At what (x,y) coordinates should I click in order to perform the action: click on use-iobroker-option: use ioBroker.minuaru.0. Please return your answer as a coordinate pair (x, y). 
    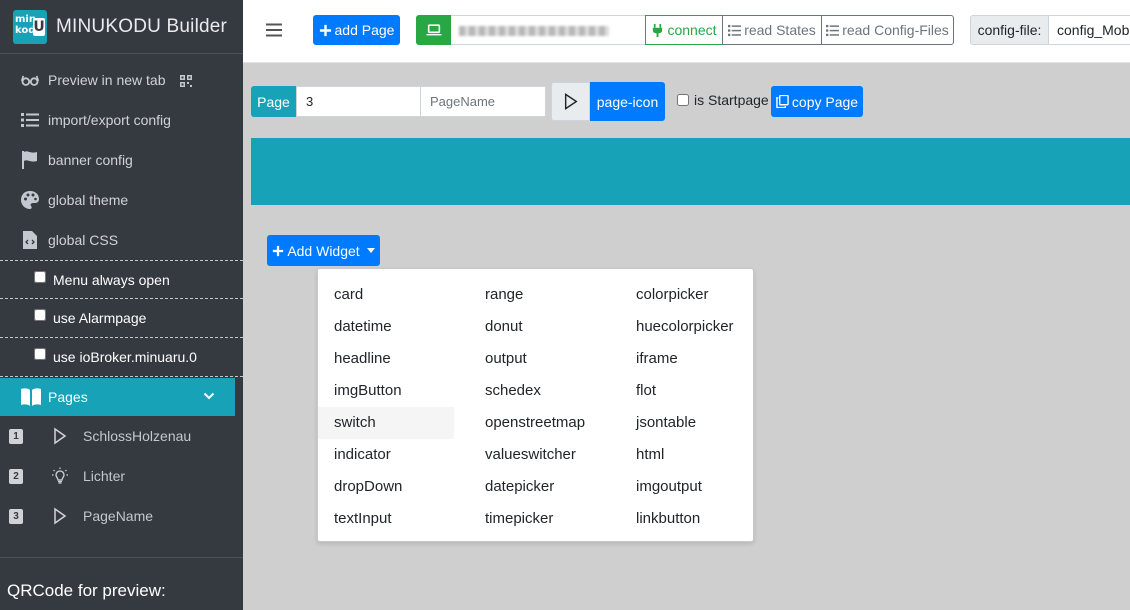
    Looking at the image, I should click on (121, 357).